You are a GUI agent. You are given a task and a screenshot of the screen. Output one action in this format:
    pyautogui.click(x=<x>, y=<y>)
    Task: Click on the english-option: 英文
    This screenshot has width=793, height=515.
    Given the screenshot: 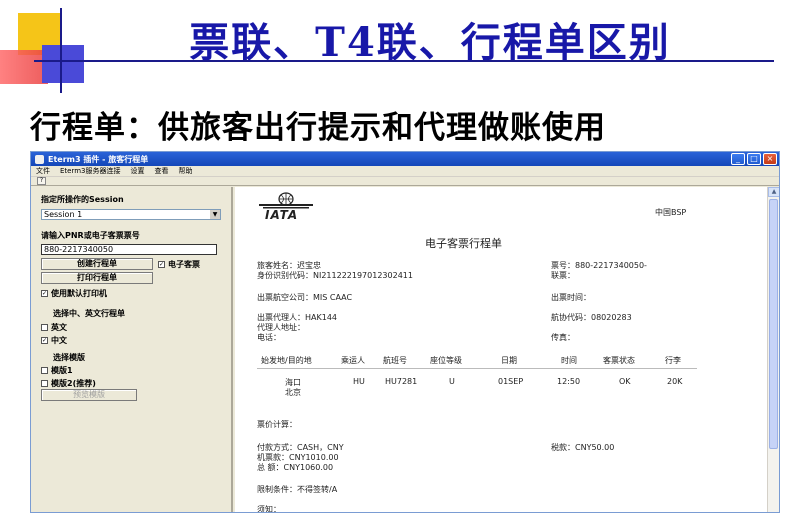 What is the action you would take?
    pyautogui.click(x=54, y=327)
    